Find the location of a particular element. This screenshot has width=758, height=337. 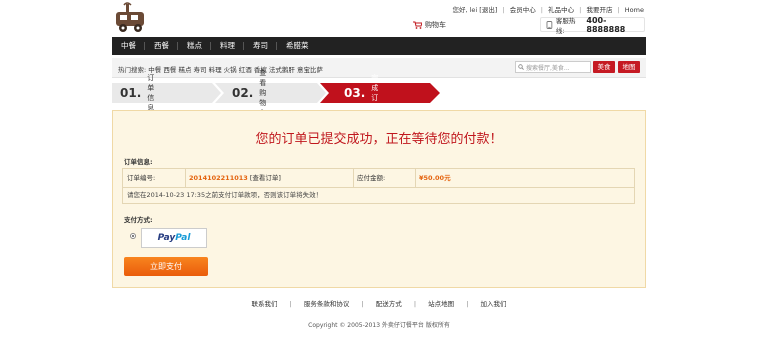

cart-label: 购物车 is located at coordinates (435, 25).